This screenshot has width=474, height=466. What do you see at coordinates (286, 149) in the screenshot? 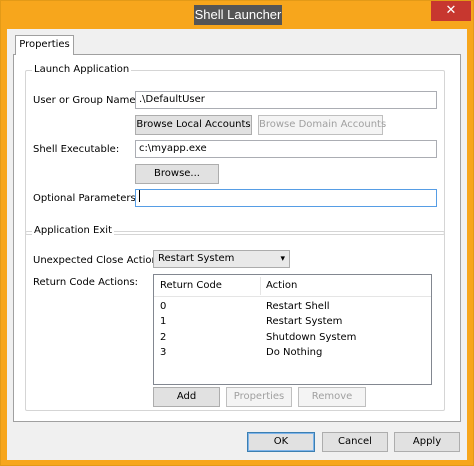
I see `shell-executable-input: c:\myapp.exe` at bounding box center [286, 149].